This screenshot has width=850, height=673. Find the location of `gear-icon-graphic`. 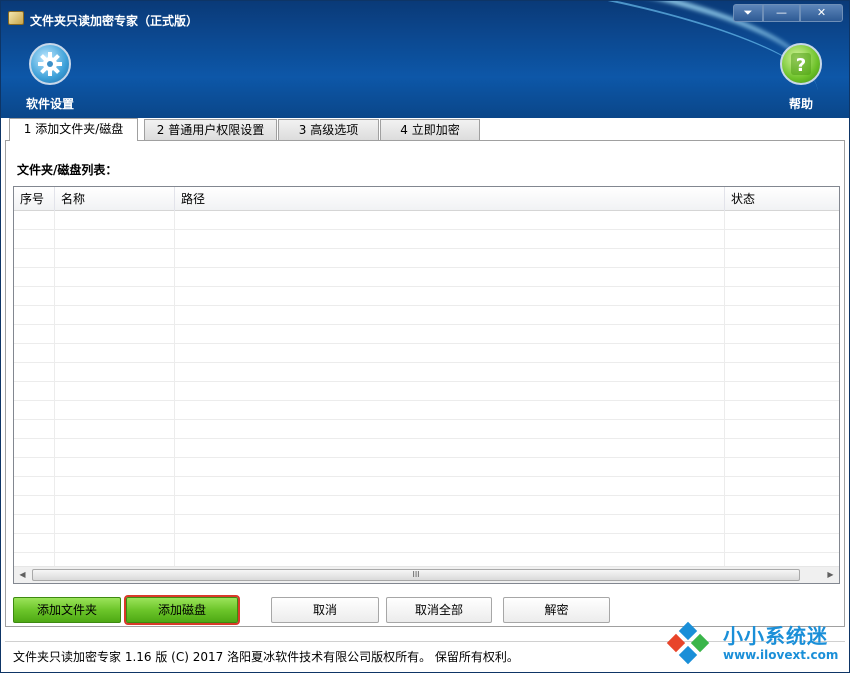

gear-icon-graphic is located at coordinates (50, 64).